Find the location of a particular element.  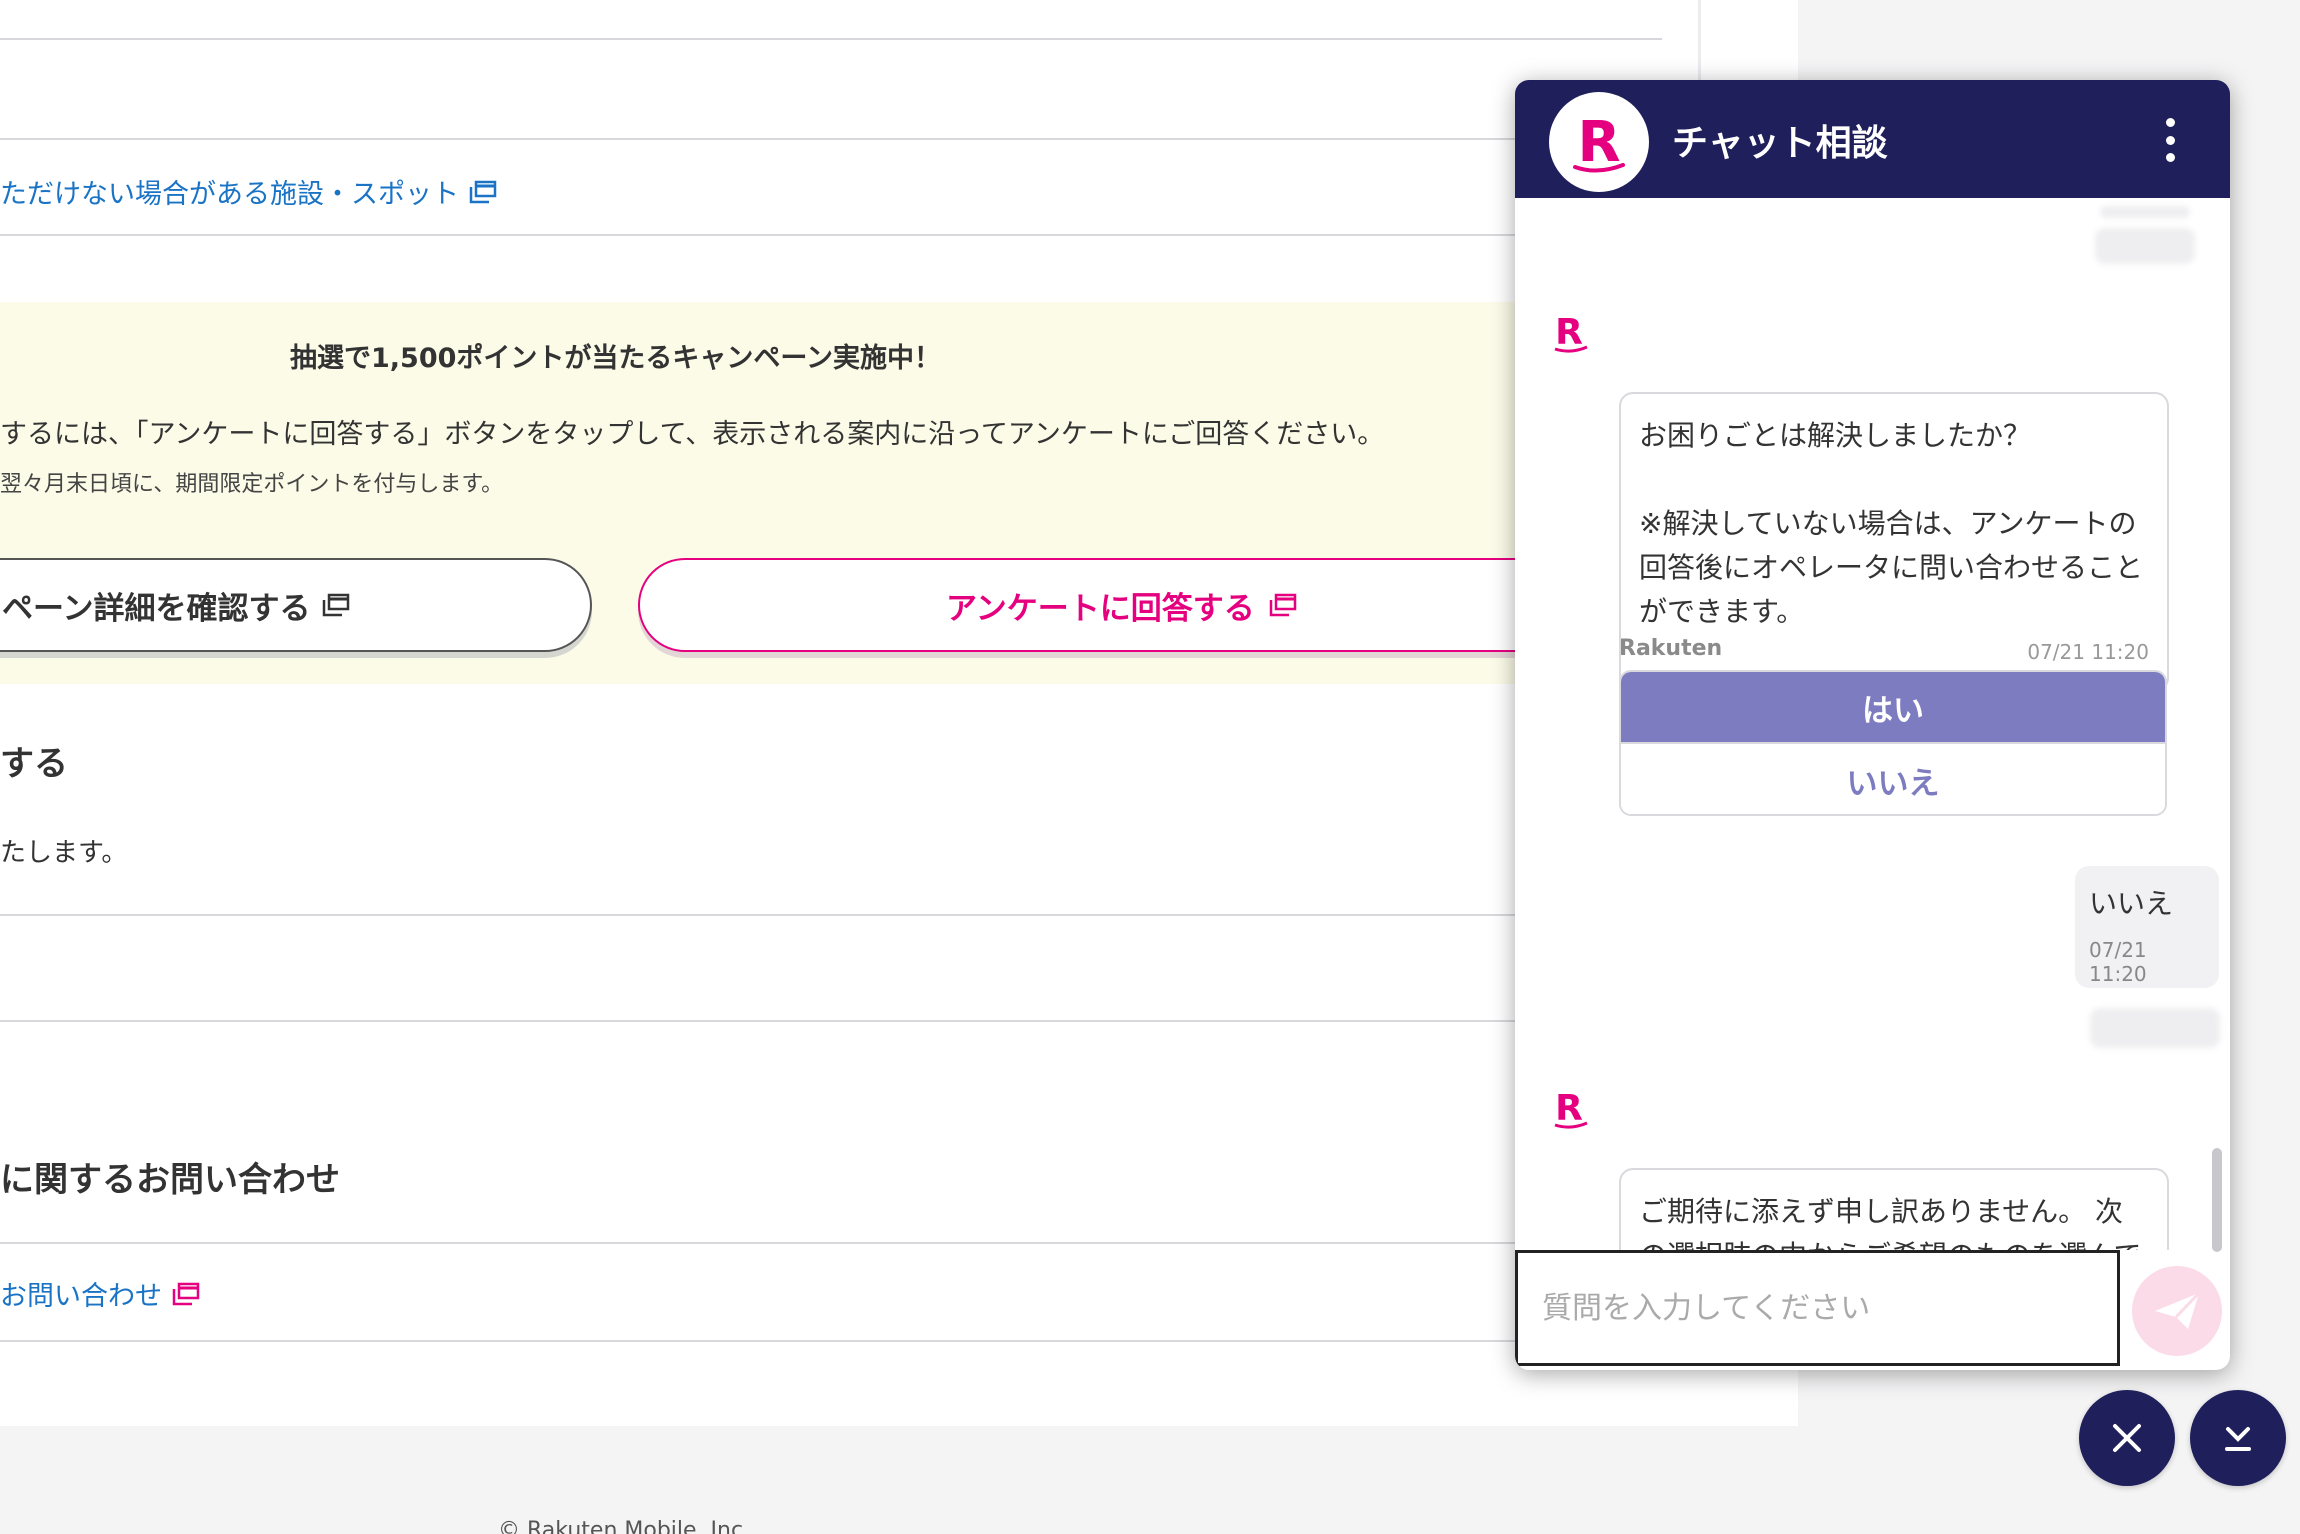

user-message: いいえ 07/21 11:20 is located at coordinates (2147, 927).